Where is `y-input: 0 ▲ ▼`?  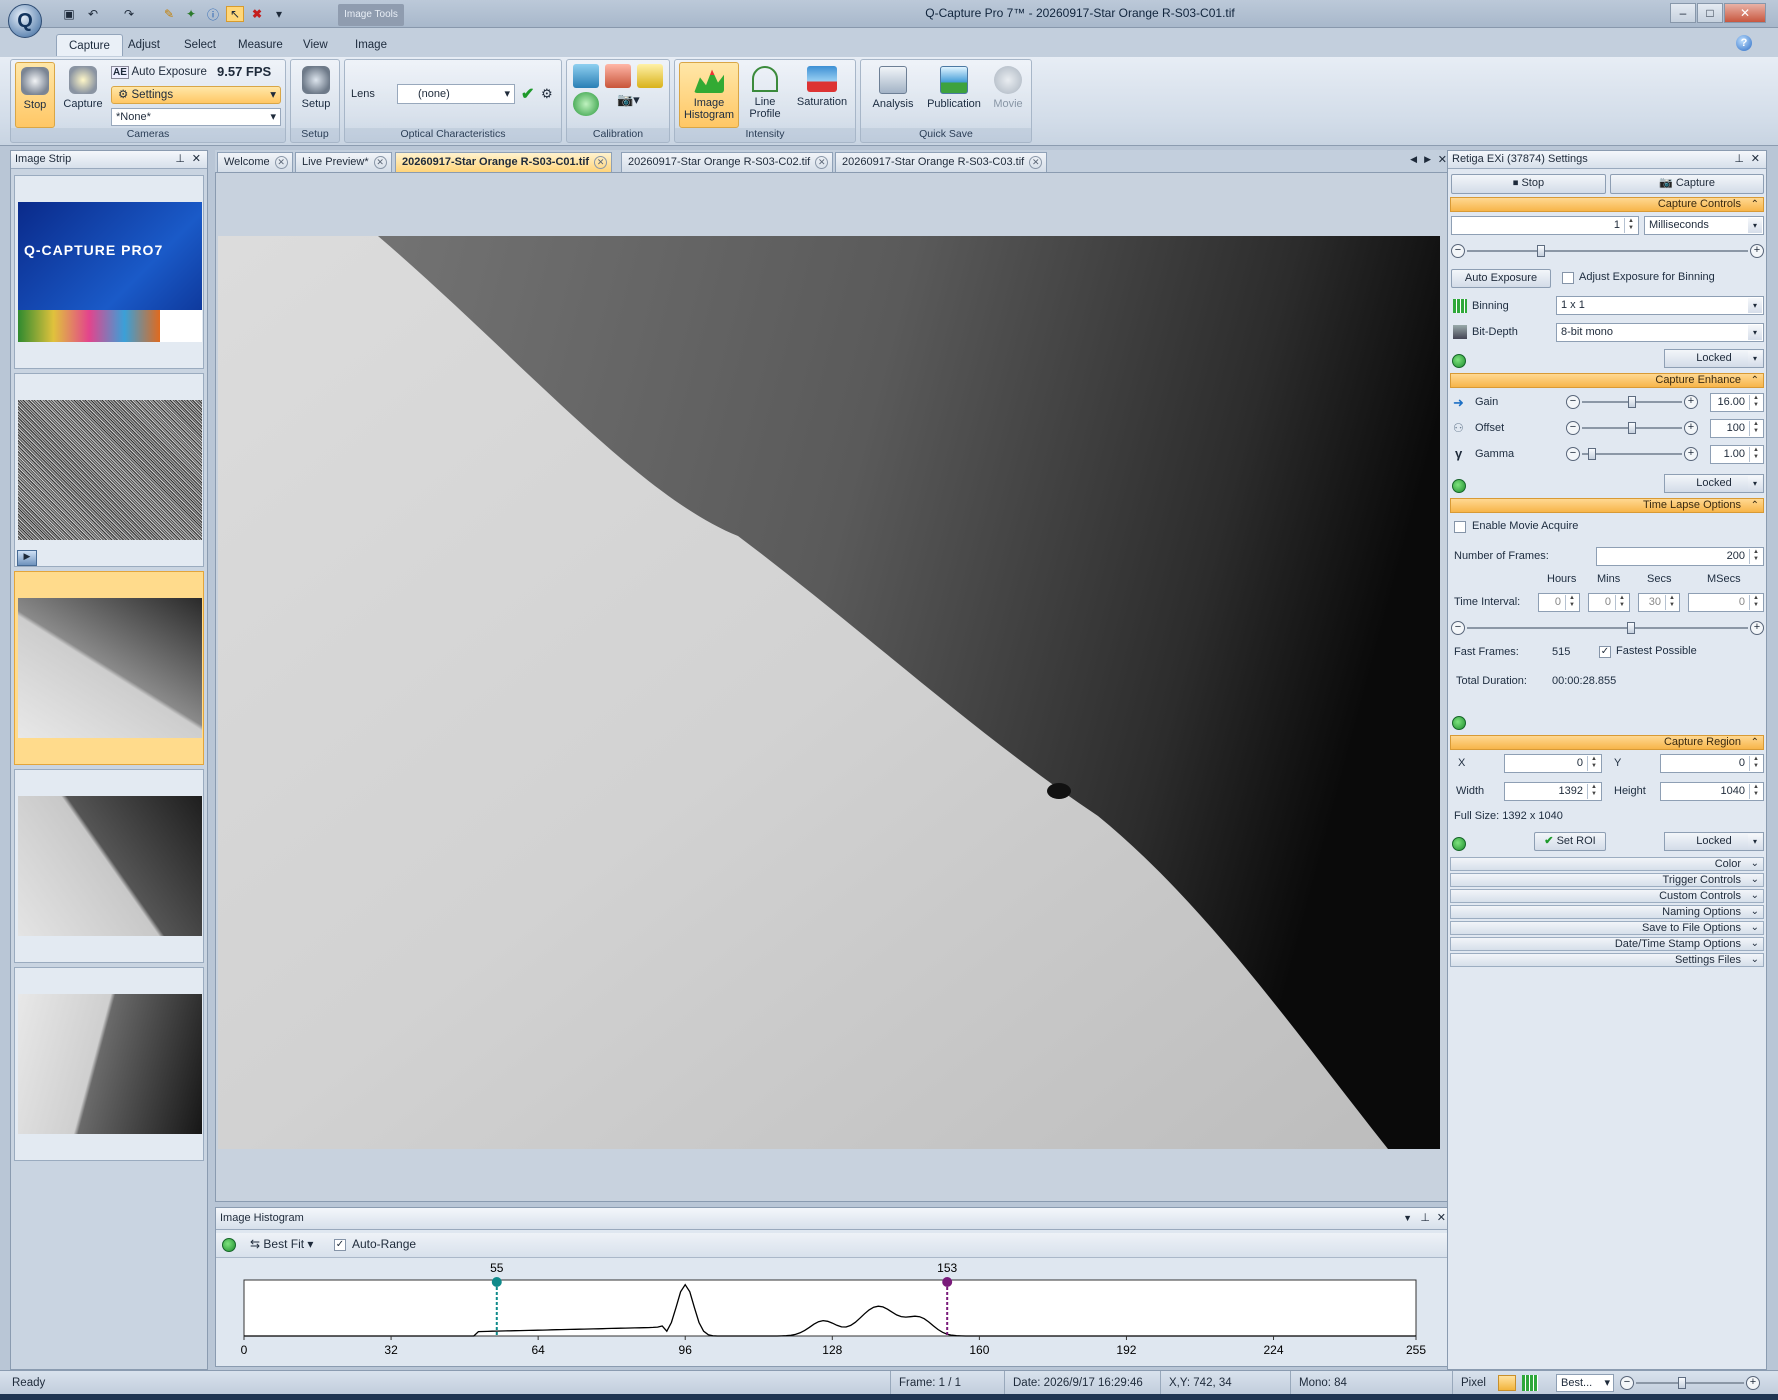 y-input: 0 ▲ ▼ is located at coordinates (1712, 763).